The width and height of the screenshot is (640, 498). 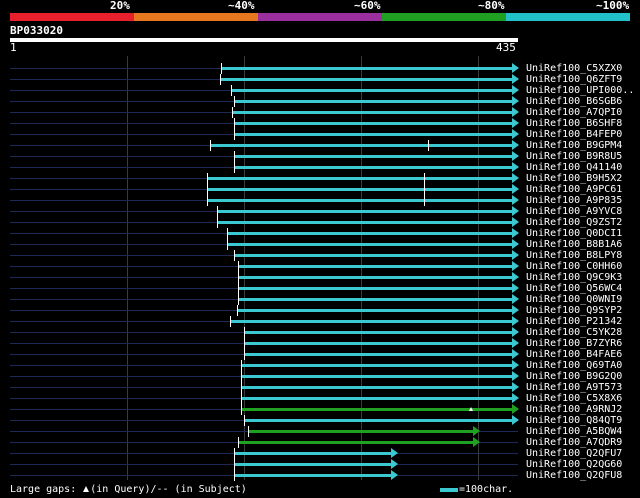 I want to click on hit-row: UniRef100_Q6ZFT9, so click(x=320, y=79).